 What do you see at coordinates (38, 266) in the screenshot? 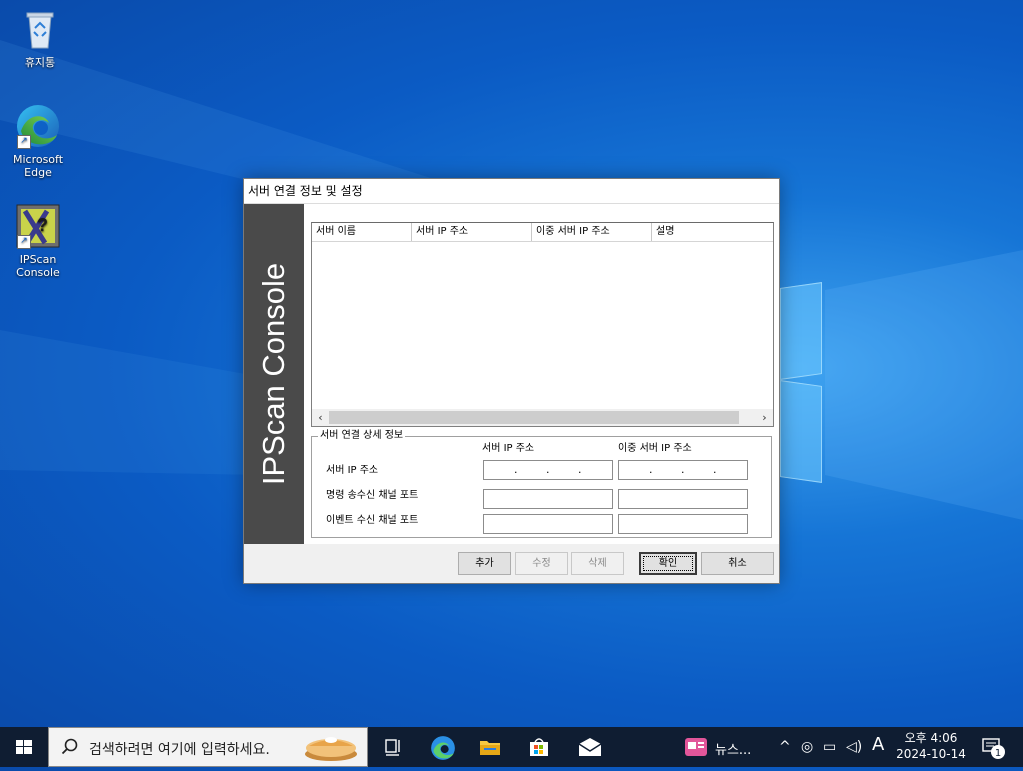
I see `desktop-icon-label: IPScan Console` at bounding box center [38, 266].